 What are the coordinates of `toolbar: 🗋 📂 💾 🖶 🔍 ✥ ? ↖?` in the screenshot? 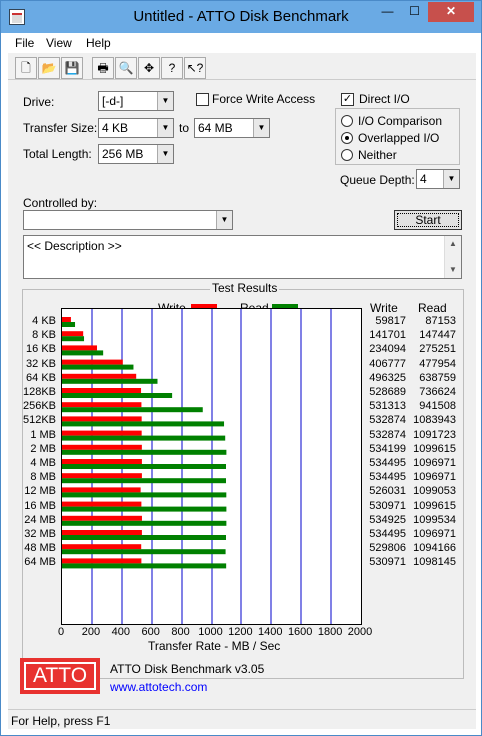 It's located at (242, 67).